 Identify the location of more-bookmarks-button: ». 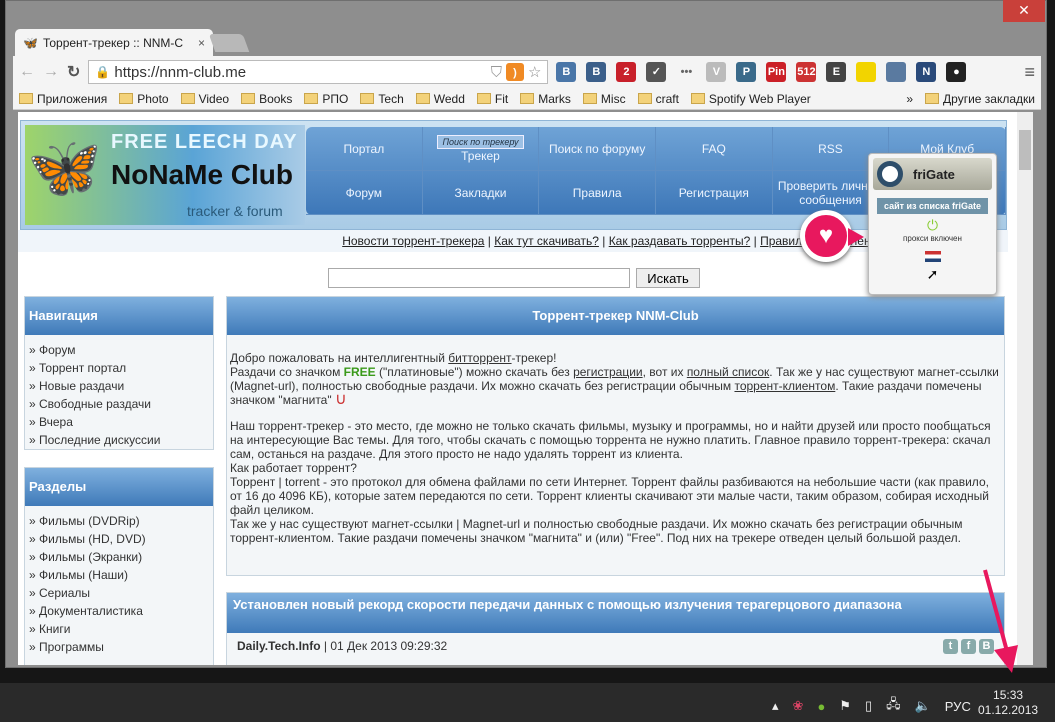
(909, 99).